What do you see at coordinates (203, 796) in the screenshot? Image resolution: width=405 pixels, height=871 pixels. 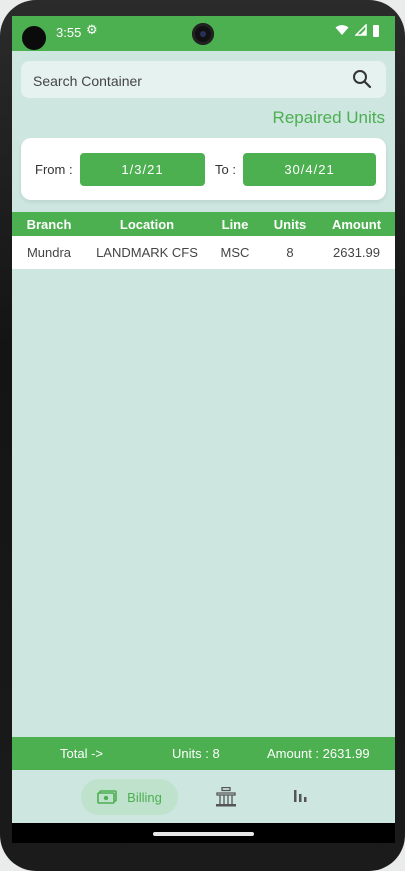 I see `bottom-navigation: Billing` at bounding box center [203, 796].